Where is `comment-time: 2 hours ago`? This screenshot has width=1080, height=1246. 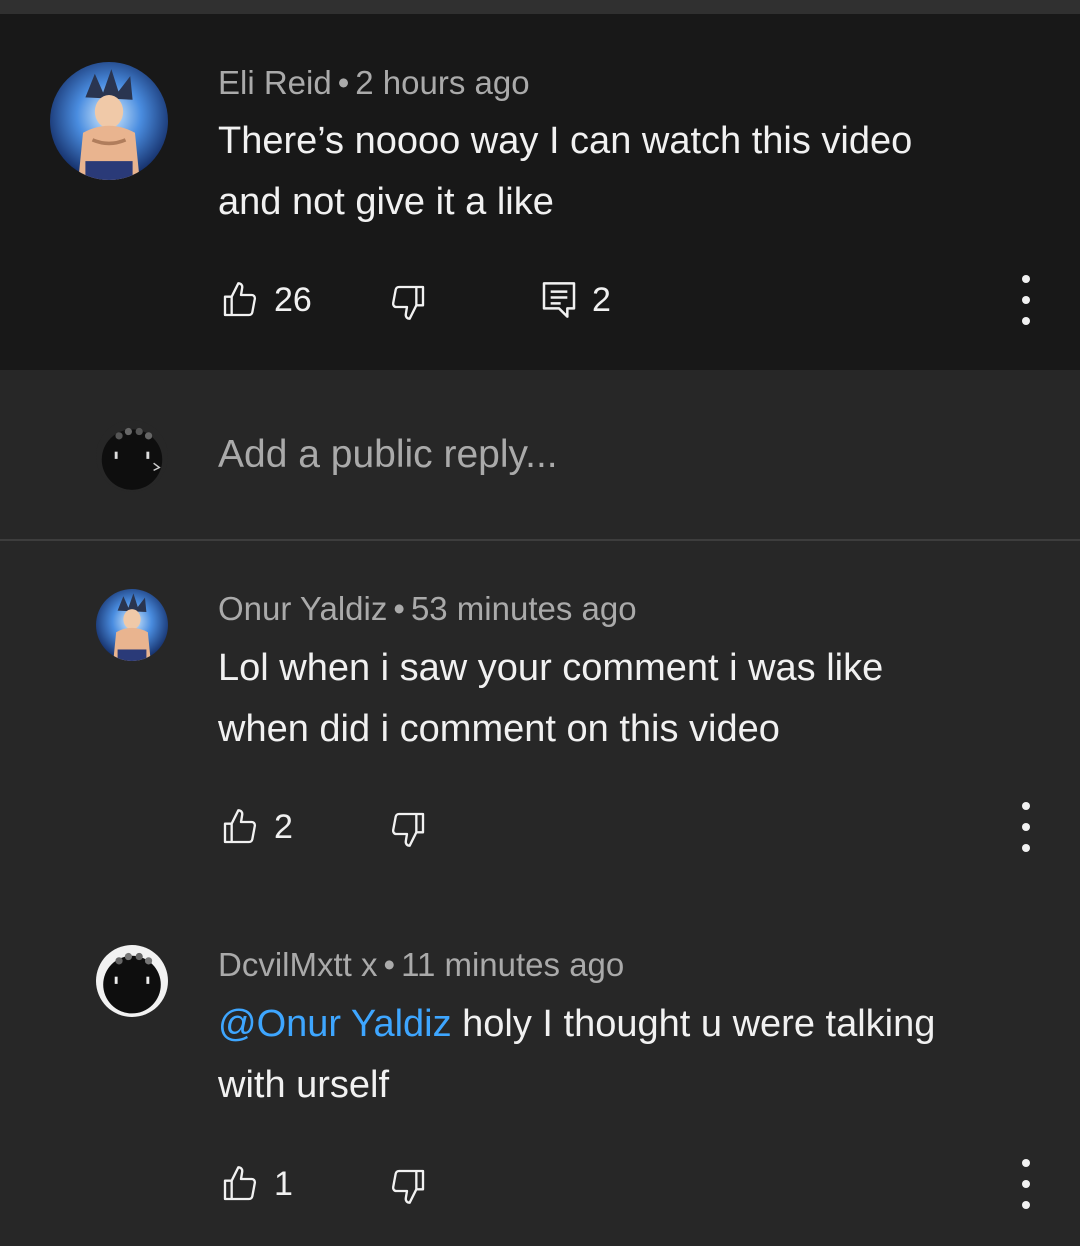
comment-time: 2 hours ago is located at coordinates (442, 82).